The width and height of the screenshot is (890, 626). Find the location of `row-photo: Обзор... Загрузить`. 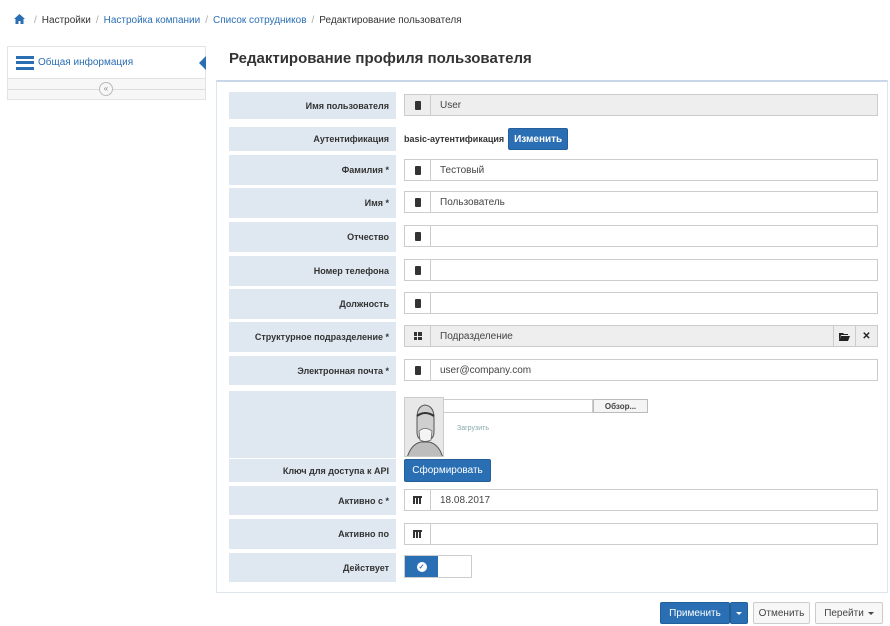

row-photo: Обзор... Загрузить is located at coordinates (554, 424).